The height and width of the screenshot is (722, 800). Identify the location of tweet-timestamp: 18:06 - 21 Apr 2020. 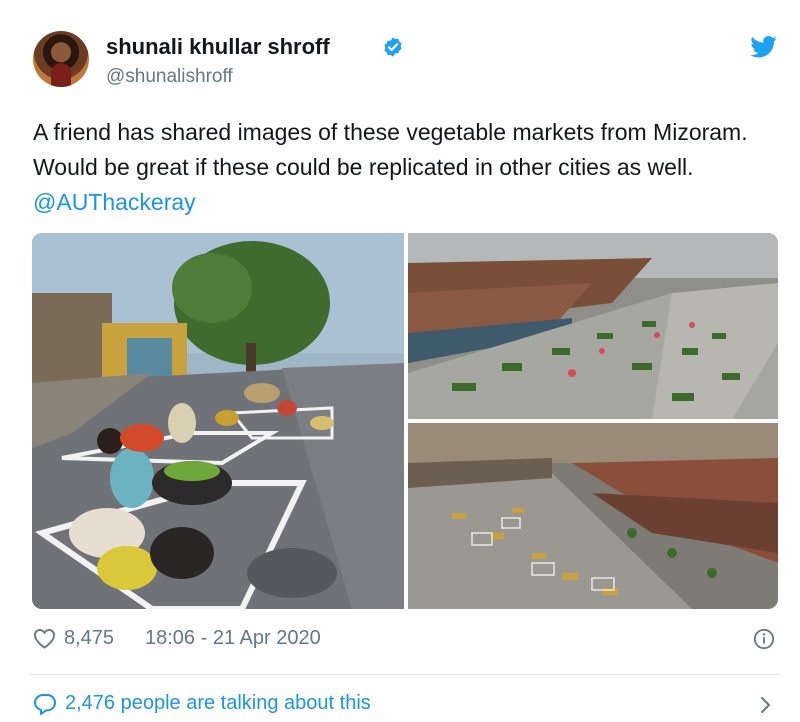
(233, 638).